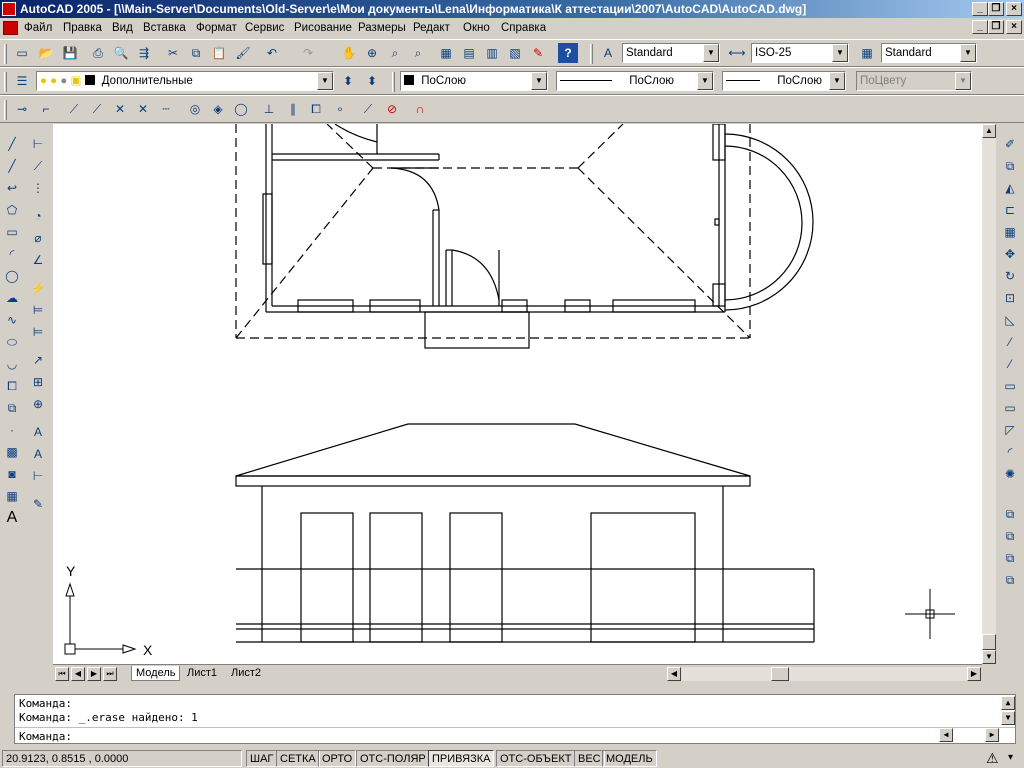  What do you see at coordinates (62, 674) in the screenshot?
I see `tab-first-icon: ⏮` at bounding box center [62, 674].